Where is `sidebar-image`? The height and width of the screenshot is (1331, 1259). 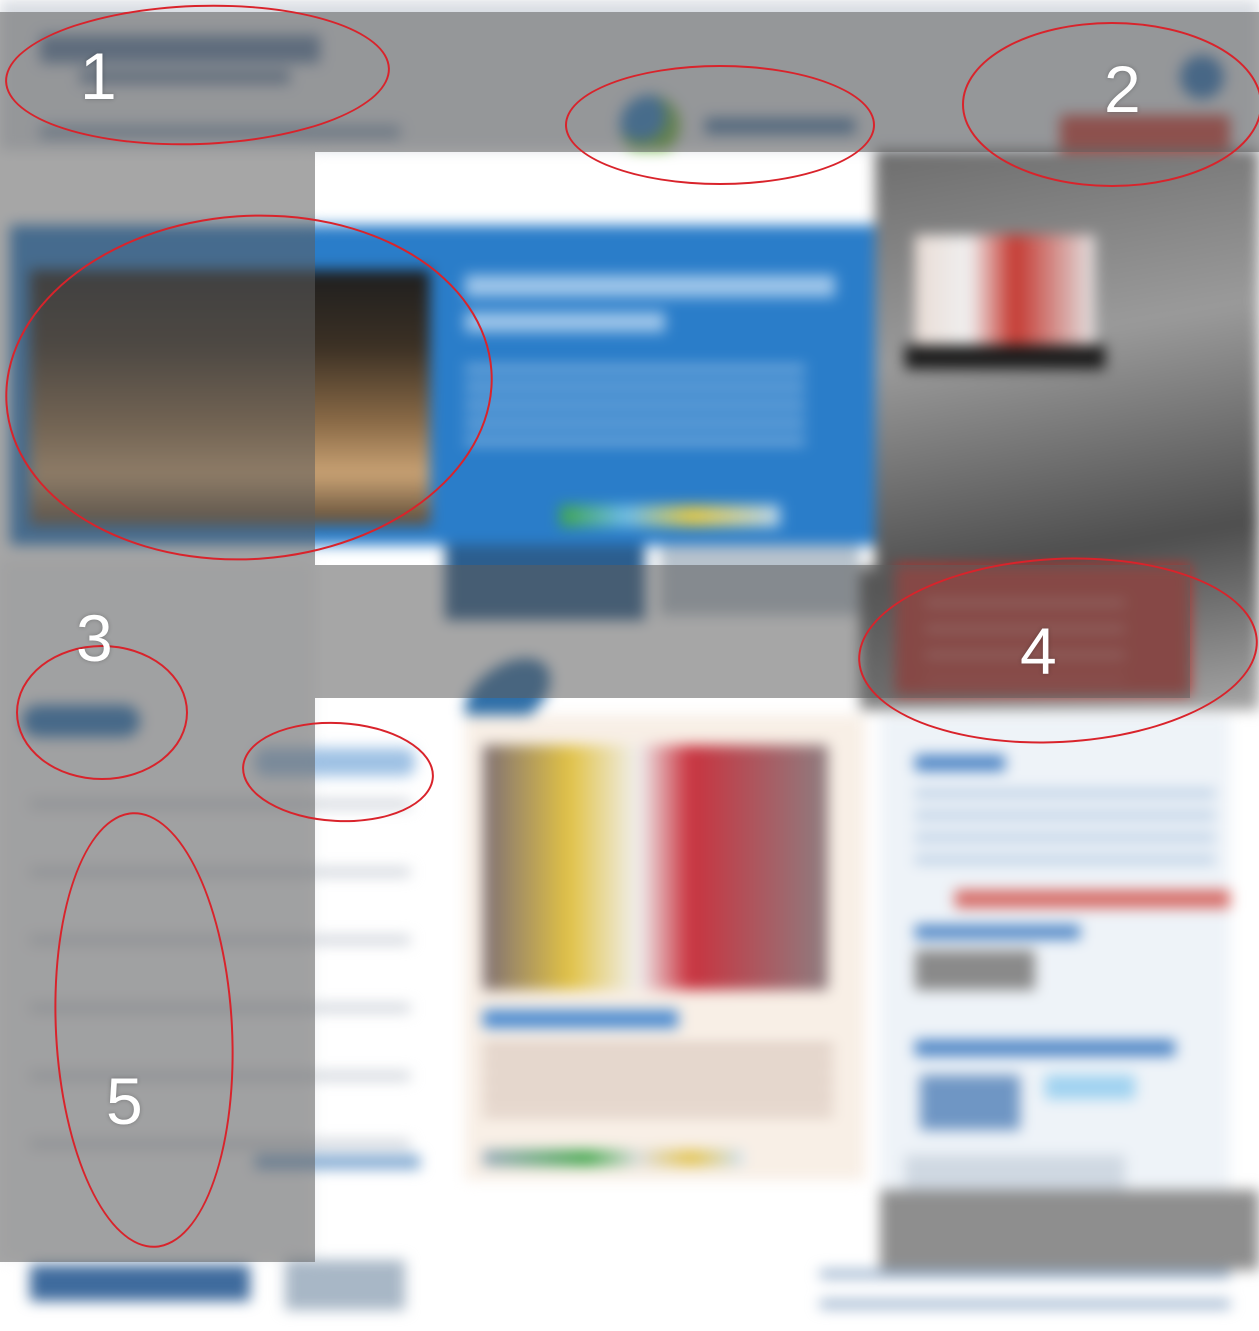 sidebar-image is located at coordinates (975, 970).